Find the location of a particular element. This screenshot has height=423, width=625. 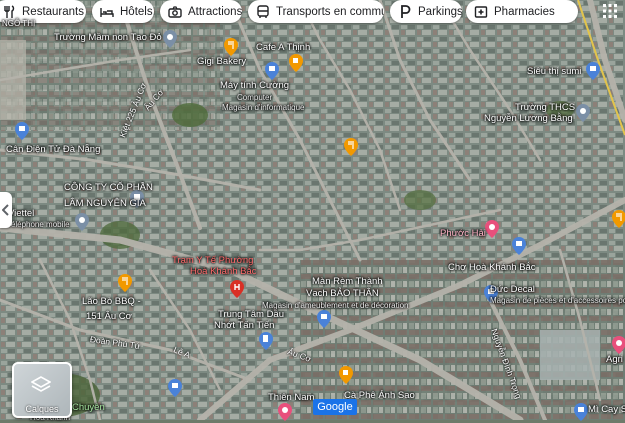

place-label: Mì Cay Sa is located at coordinates (606, 409).